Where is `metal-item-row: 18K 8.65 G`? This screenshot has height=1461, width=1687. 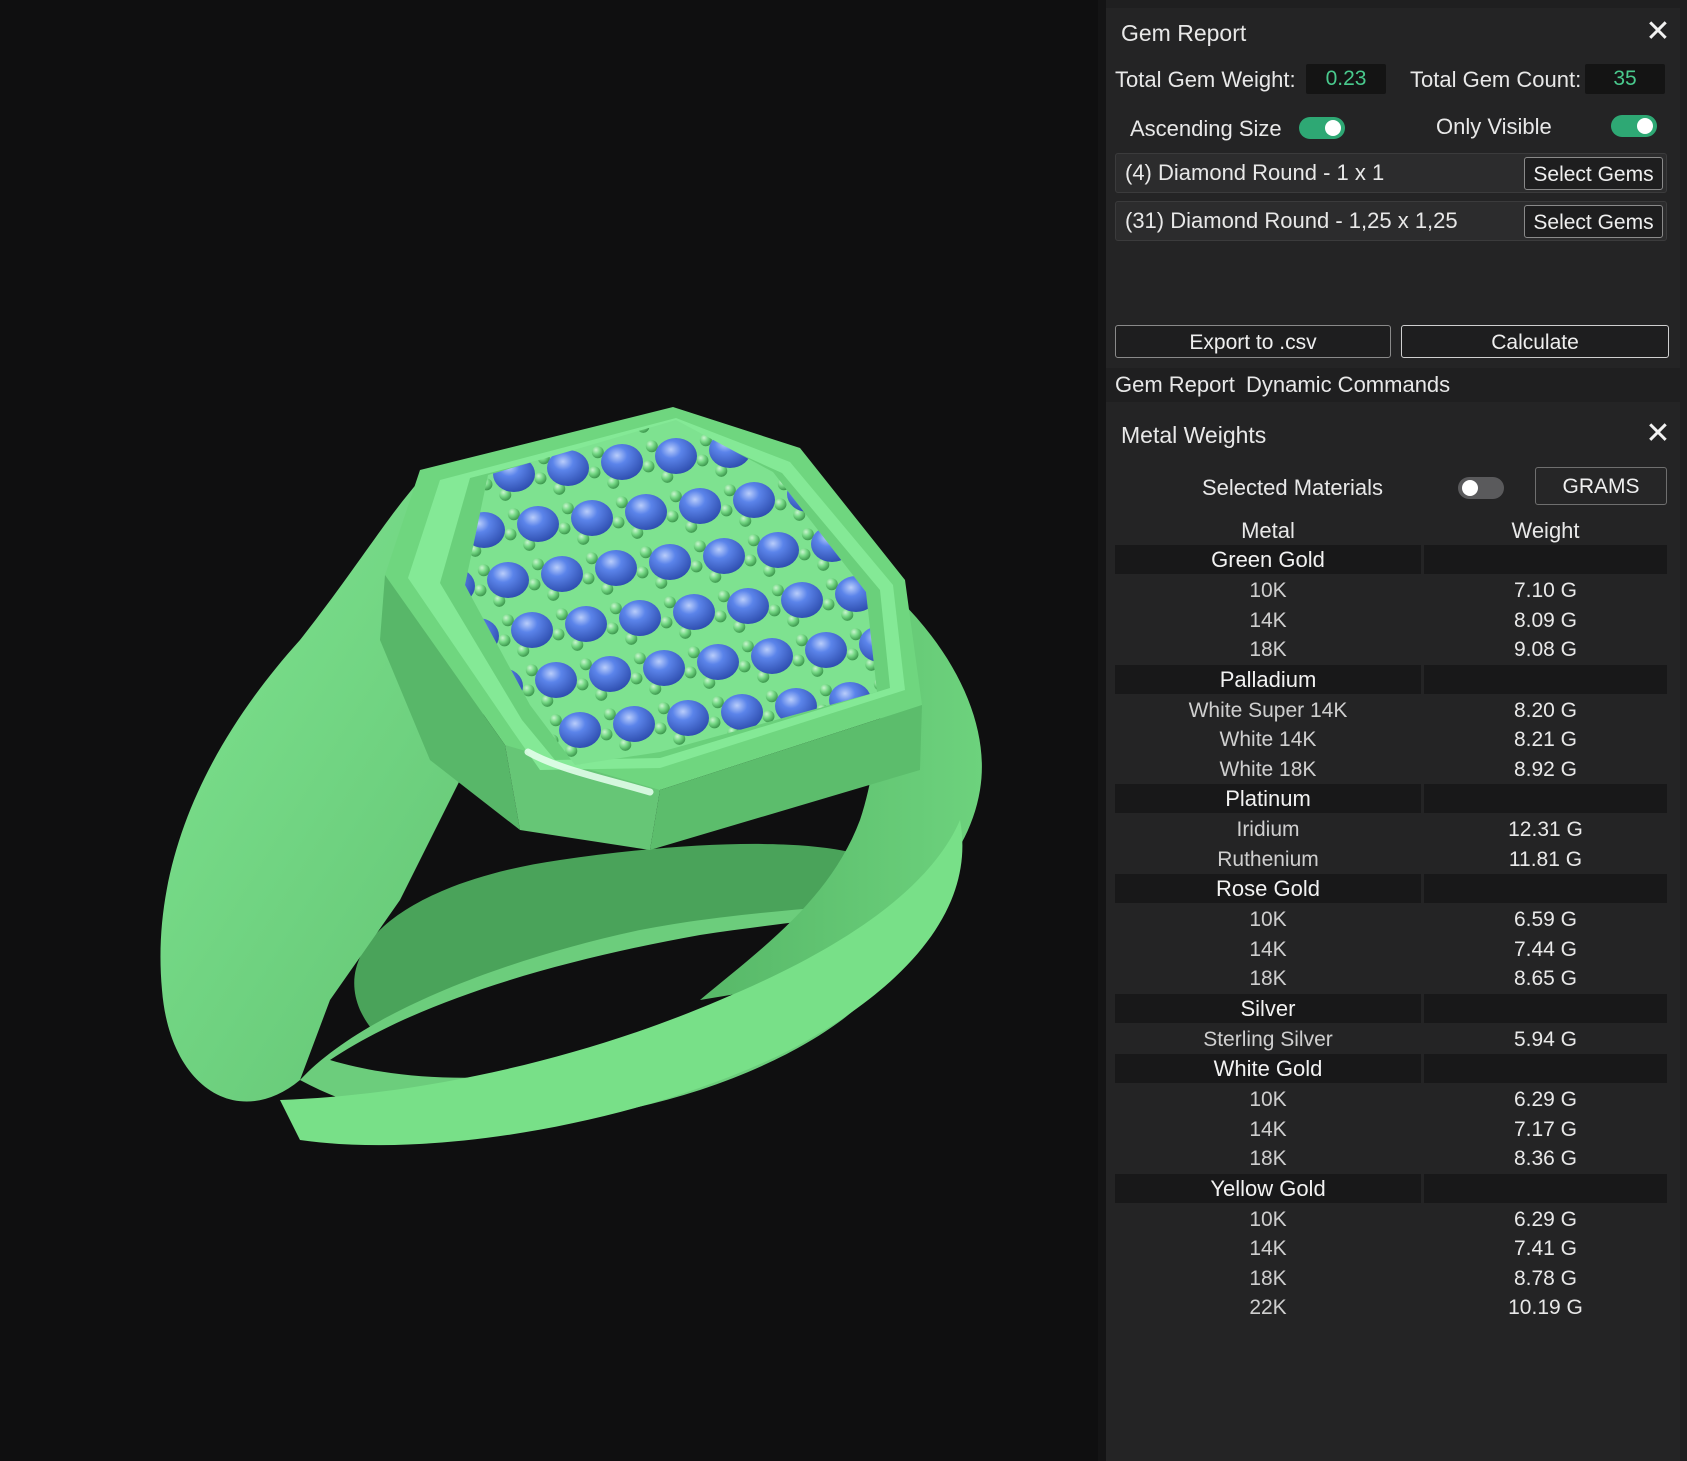 metal-item-row: 18K 8.65 G is located at coordinates (1391, 978).